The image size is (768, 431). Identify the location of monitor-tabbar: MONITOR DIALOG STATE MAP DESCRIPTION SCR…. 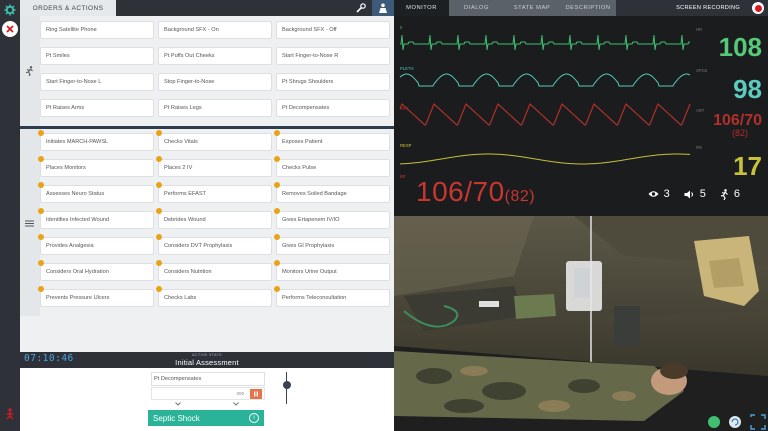
(581, 8).